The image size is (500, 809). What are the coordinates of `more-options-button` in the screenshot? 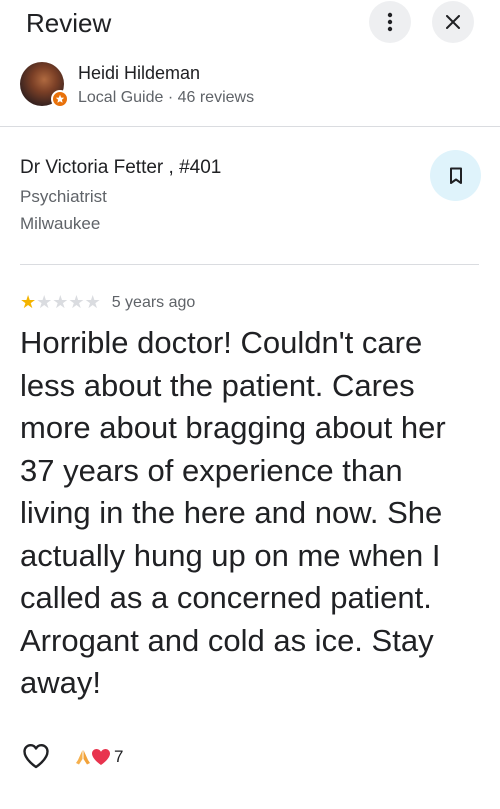 It's located at (390, 22).